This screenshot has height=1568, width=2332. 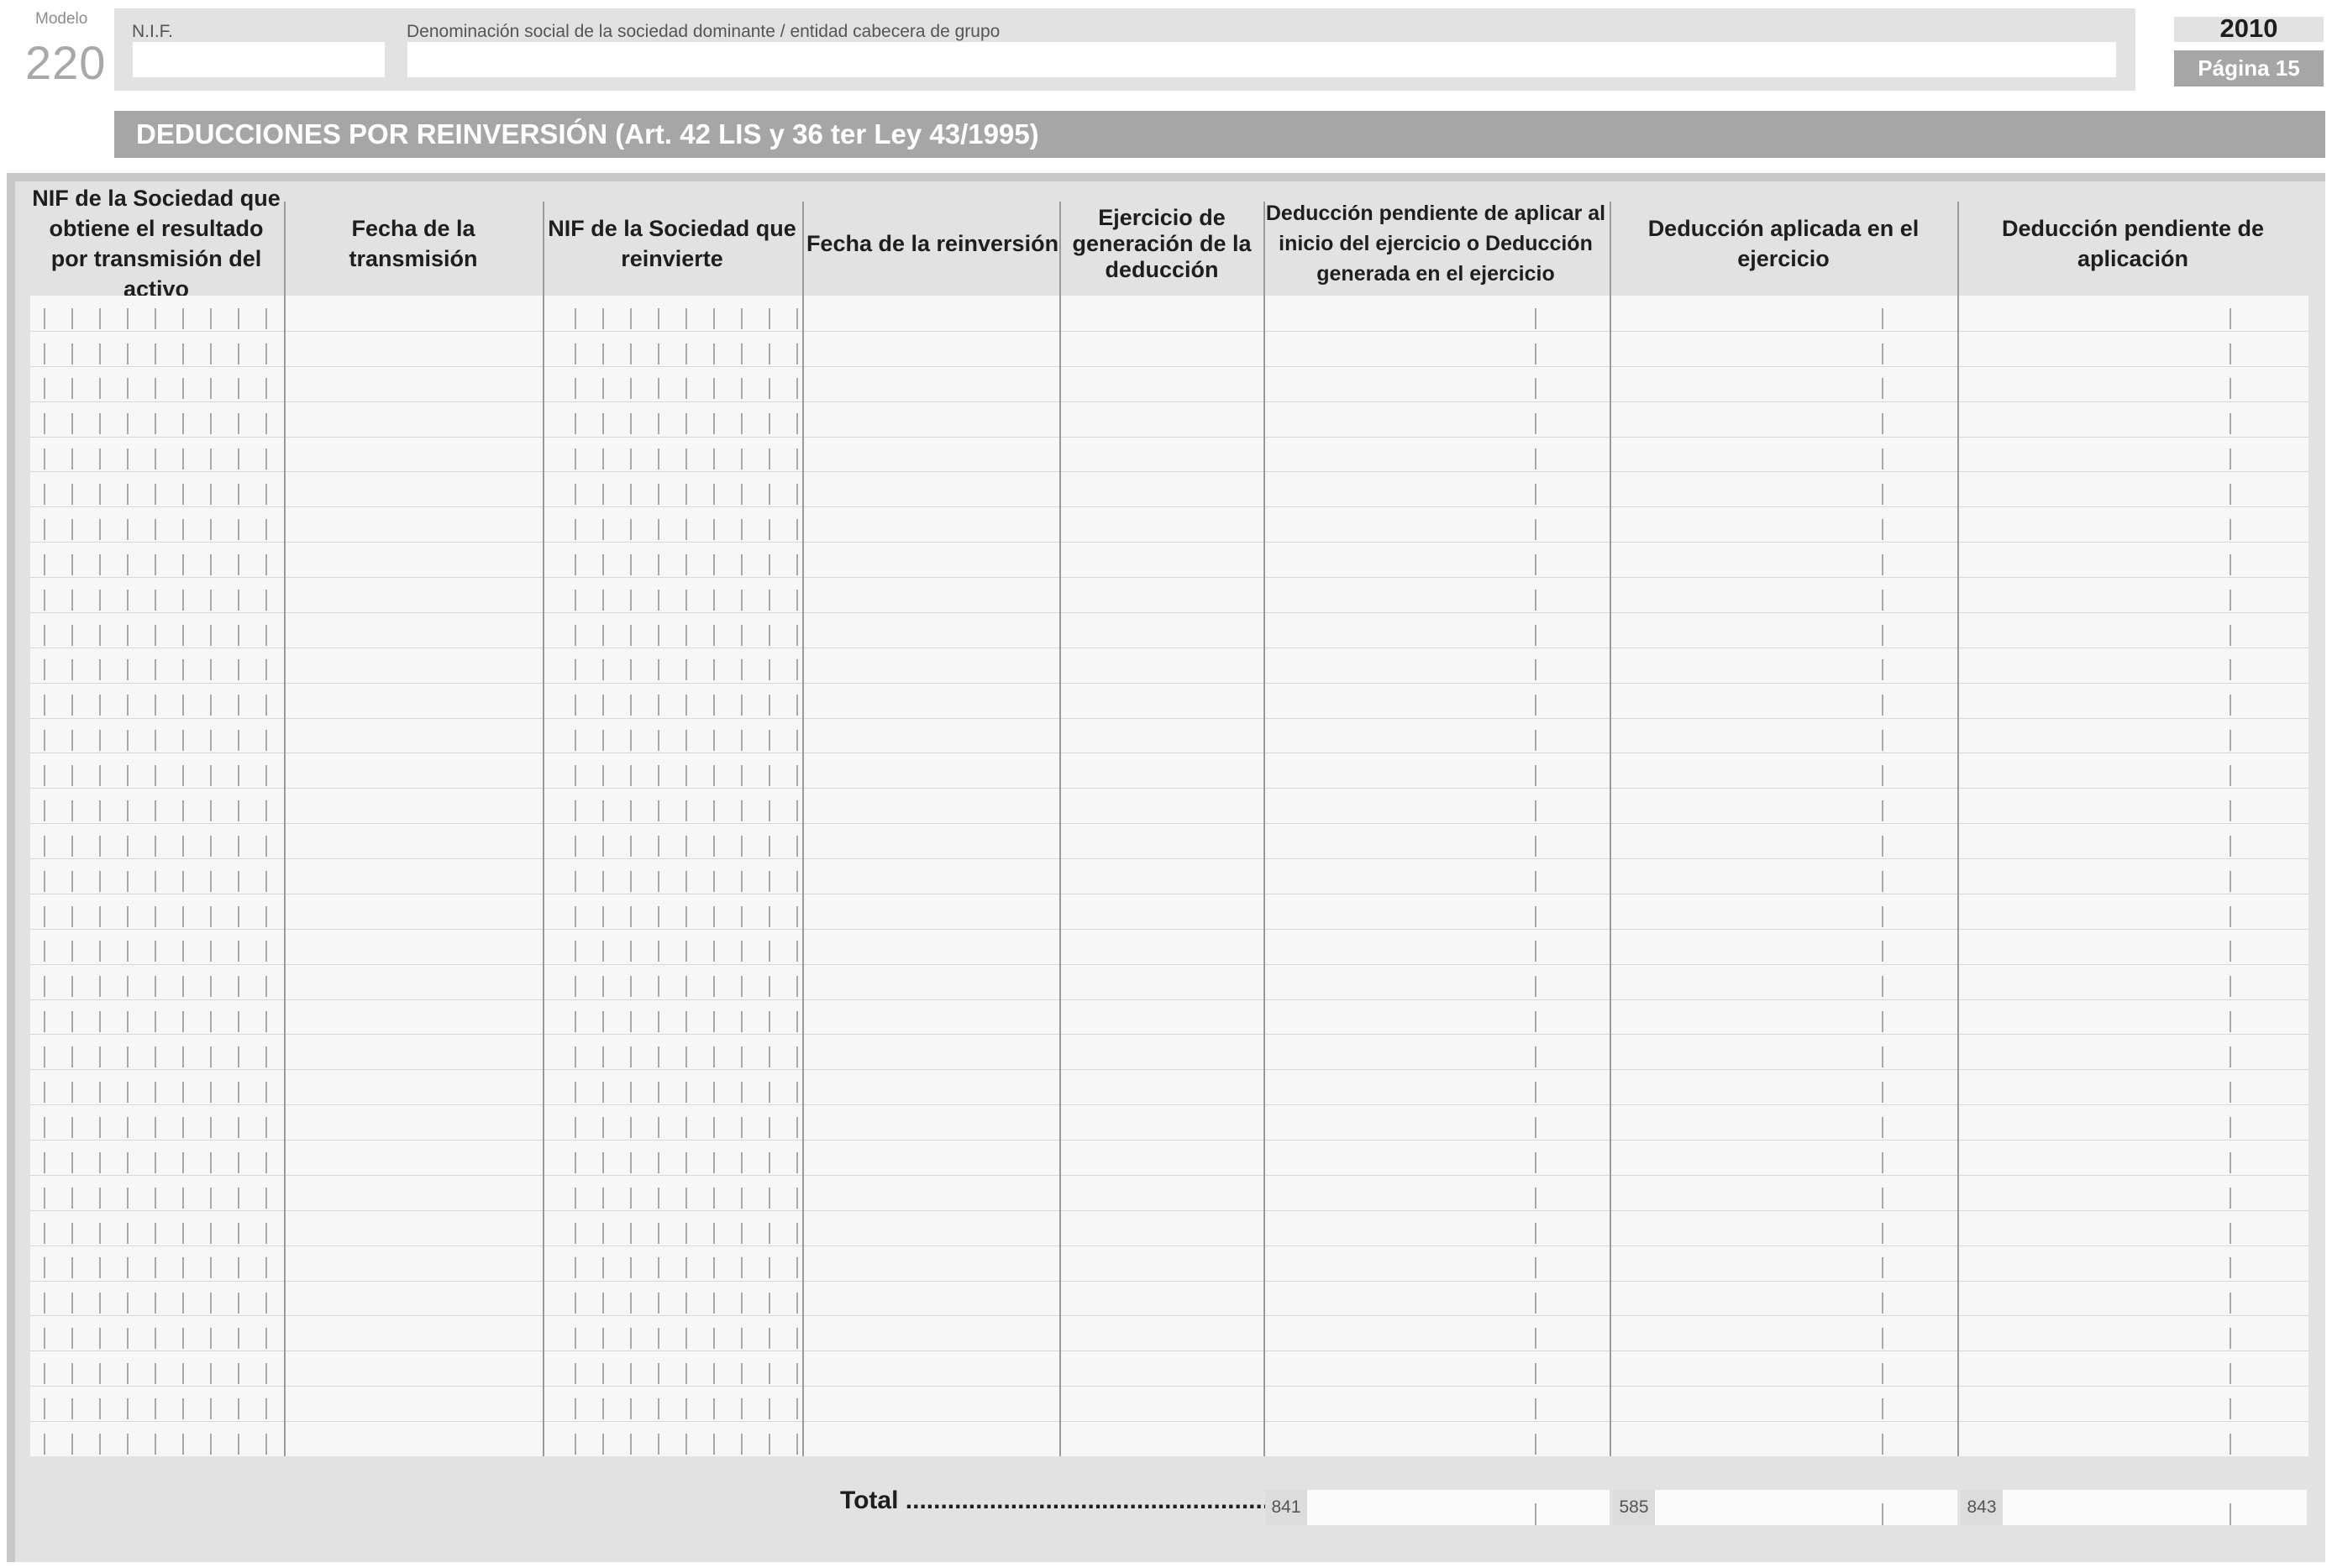 I want to click on nif-field, so click(x=259, y=59).